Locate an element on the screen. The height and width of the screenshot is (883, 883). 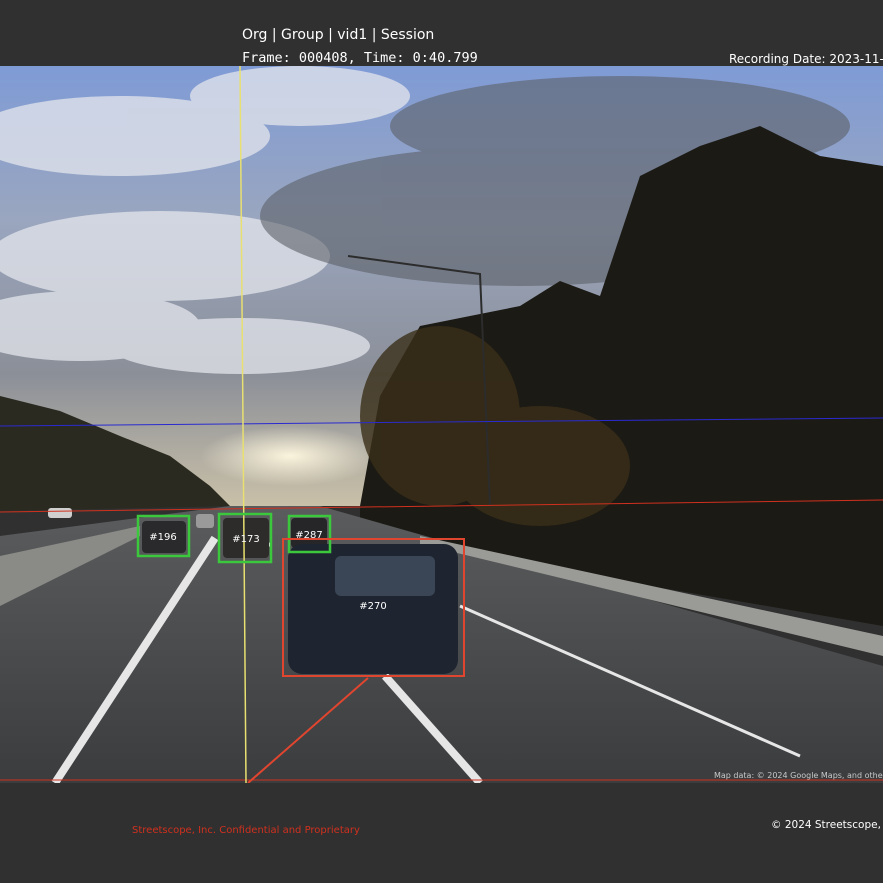
frame-time-readout: Frame: 000408, Time: 0:40.799 is located at coordinates (360, 58).